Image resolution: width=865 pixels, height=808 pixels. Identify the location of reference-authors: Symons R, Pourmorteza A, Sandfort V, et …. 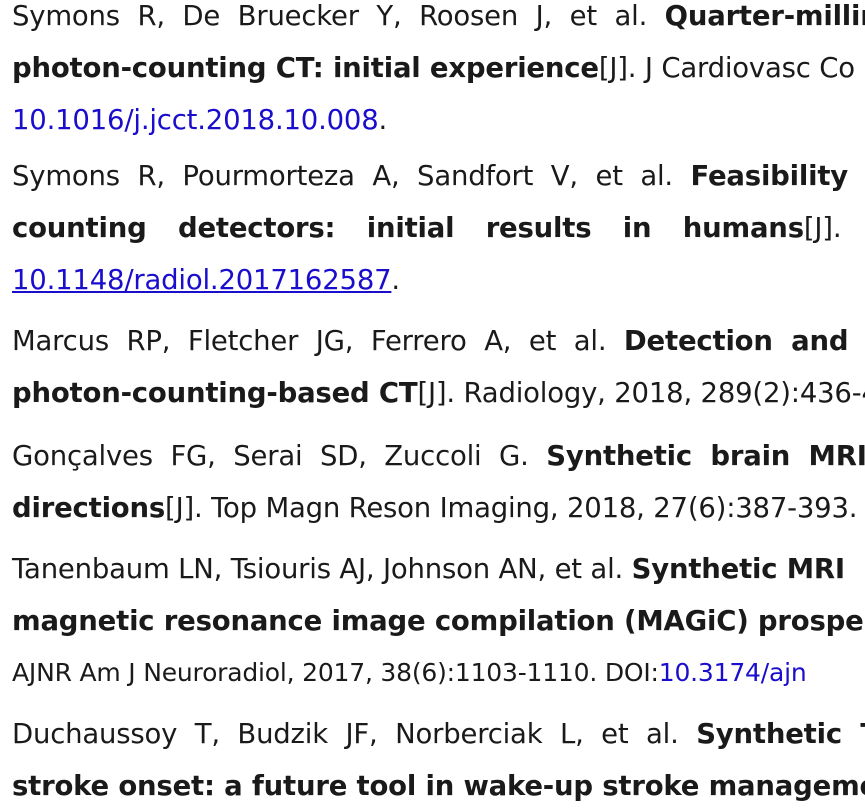
(351, 176).